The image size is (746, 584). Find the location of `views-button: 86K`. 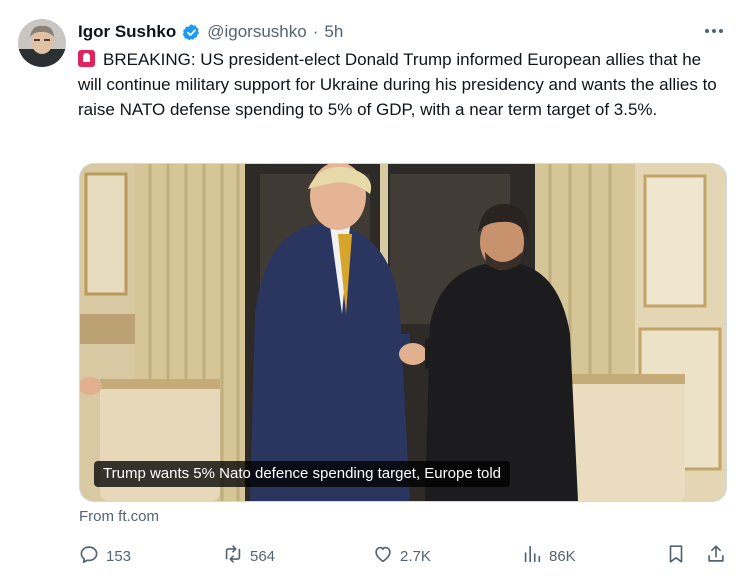

views-button: 86K is located at coordinates (548, 556).